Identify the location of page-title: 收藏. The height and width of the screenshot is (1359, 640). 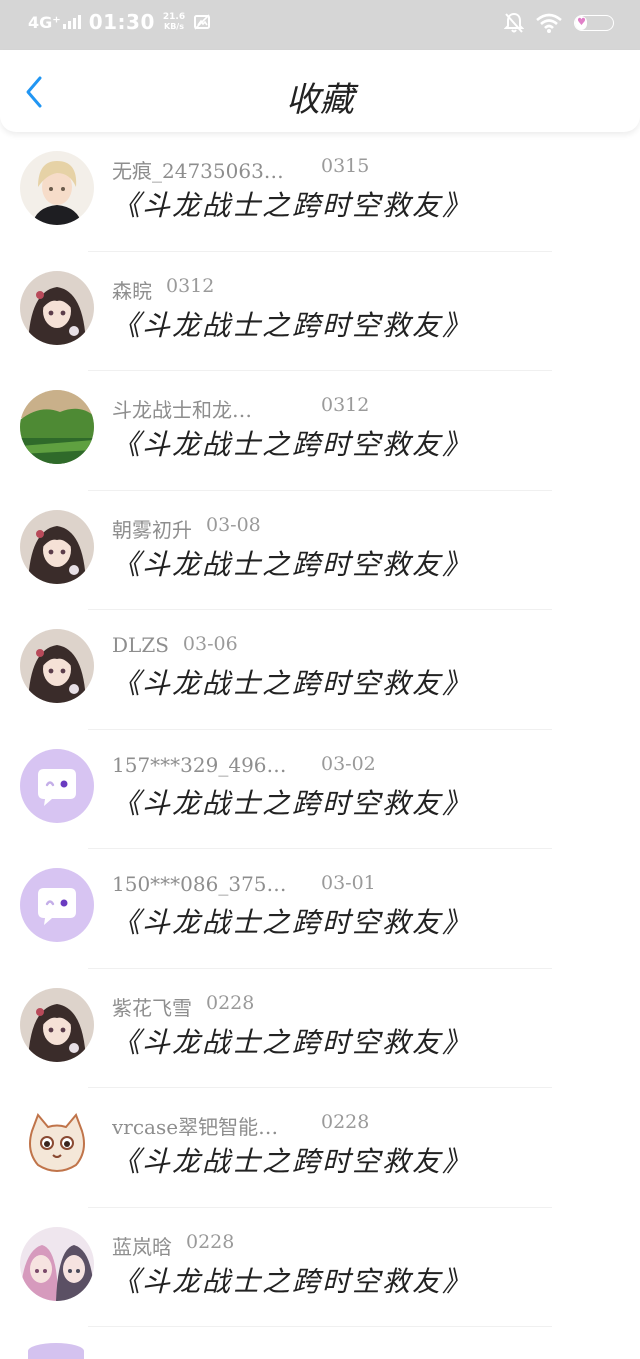
(320, 100).